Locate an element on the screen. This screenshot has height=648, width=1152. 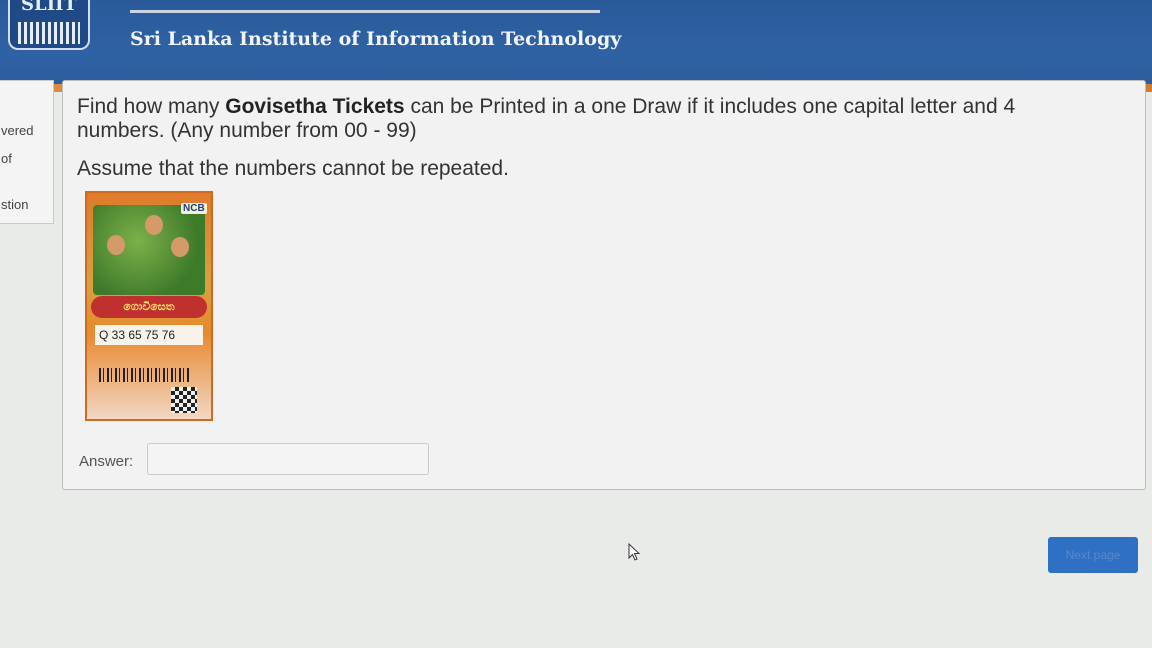
ticket-title: ගොවිසෙත is located at coordinates (149, 307).